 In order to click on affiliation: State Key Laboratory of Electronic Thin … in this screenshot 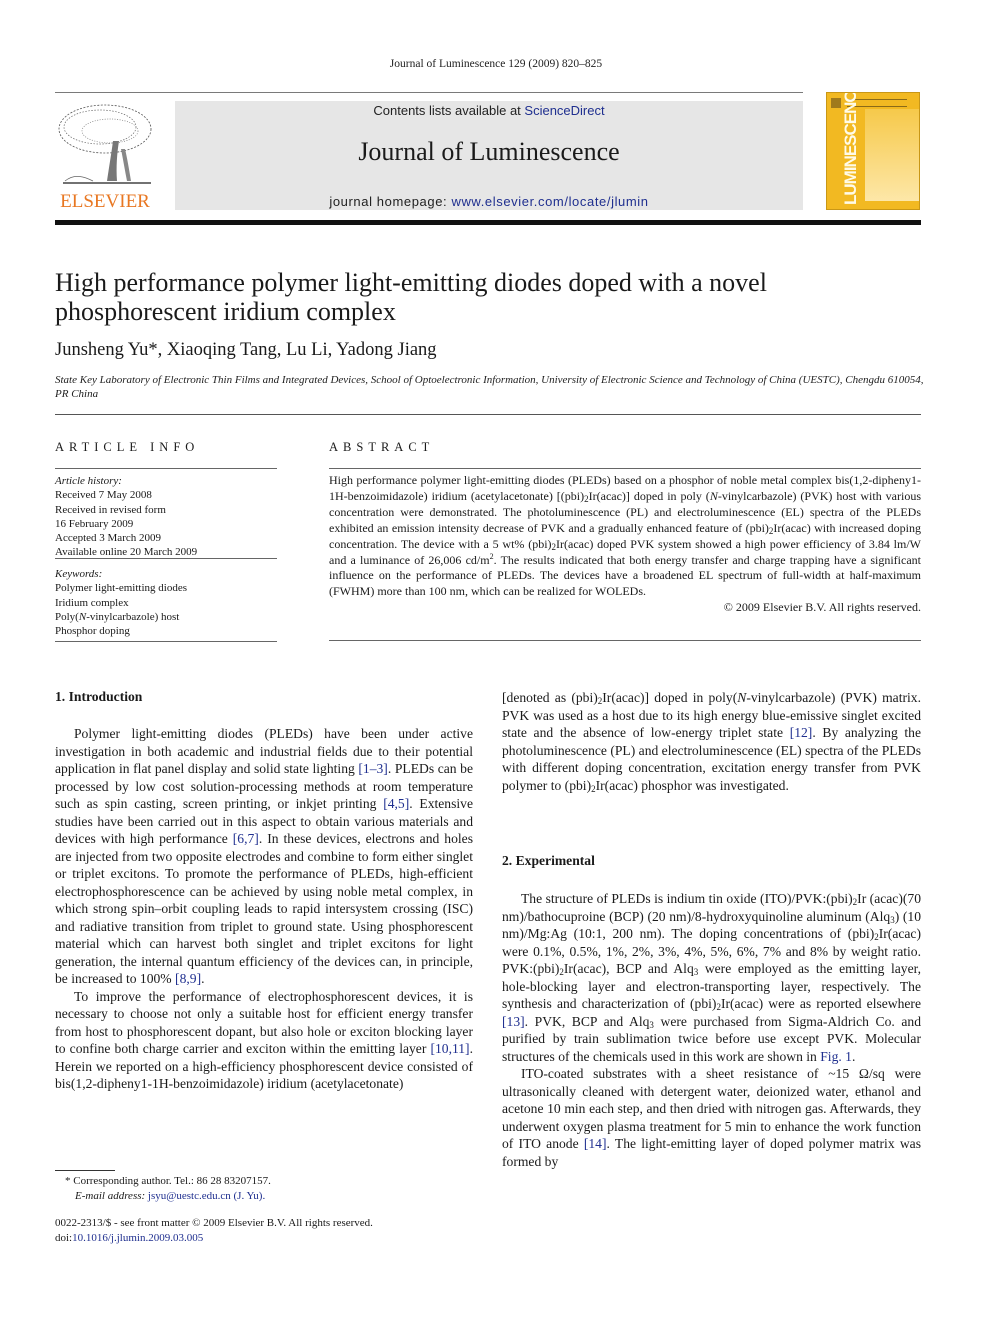, I will do `click(489, 387)`.